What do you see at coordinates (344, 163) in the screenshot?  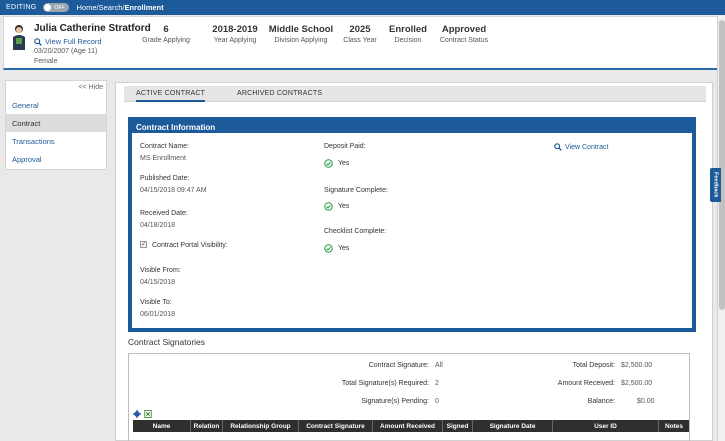 I see `deposit-paid-value: Yes` at bounding box center [344, 163].